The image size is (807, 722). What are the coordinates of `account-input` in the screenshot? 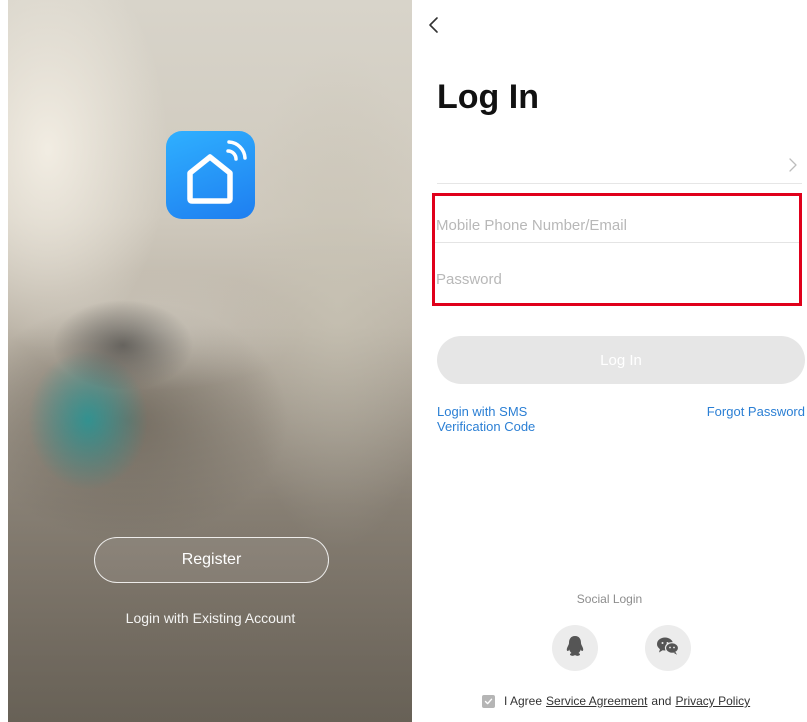 It's located at (617, 225).